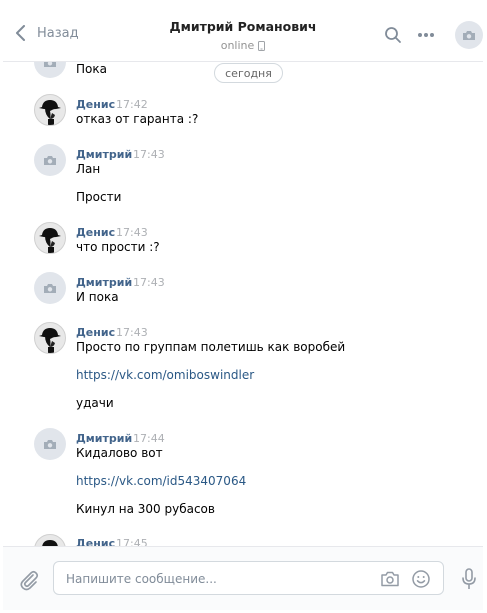 The image size is (487, 613). I want to click on attach-button, so click(29, 580).